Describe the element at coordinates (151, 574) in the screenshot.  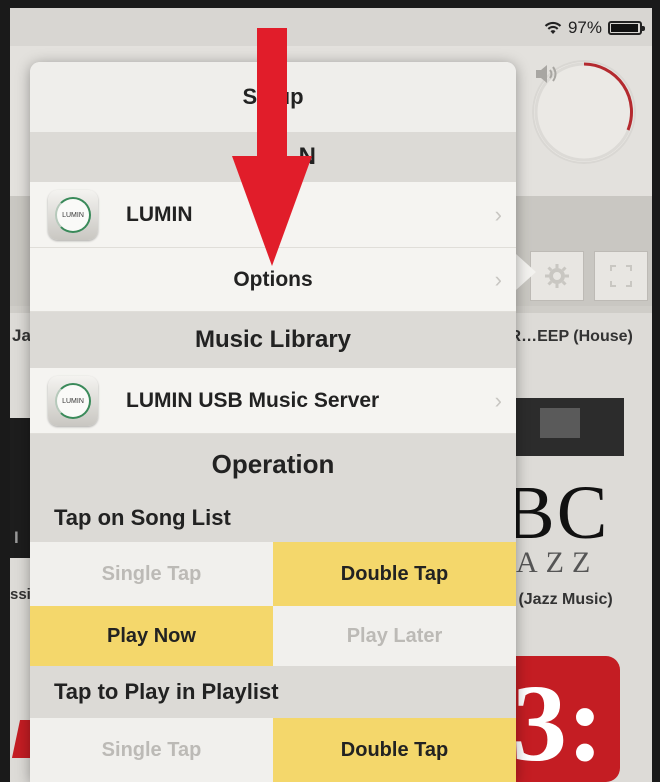
I see `song-list-single-tap-option: Single Tap` at that location.